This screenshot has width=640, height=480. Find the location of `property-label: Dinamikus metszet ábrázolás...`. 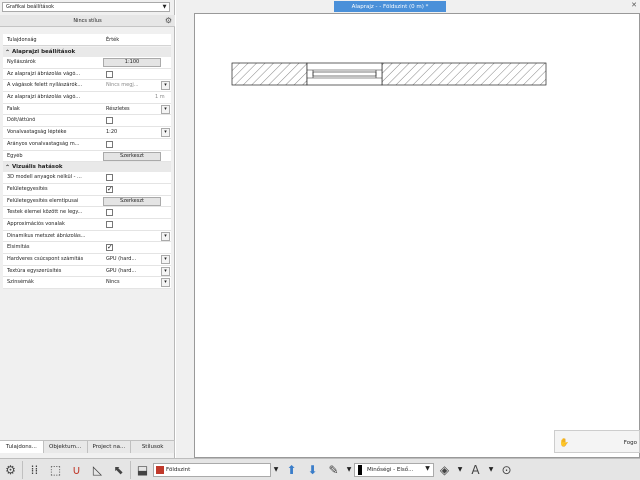

property-label: Dinamikus metszet ábrázolás... is located at coordinates (46, 235).